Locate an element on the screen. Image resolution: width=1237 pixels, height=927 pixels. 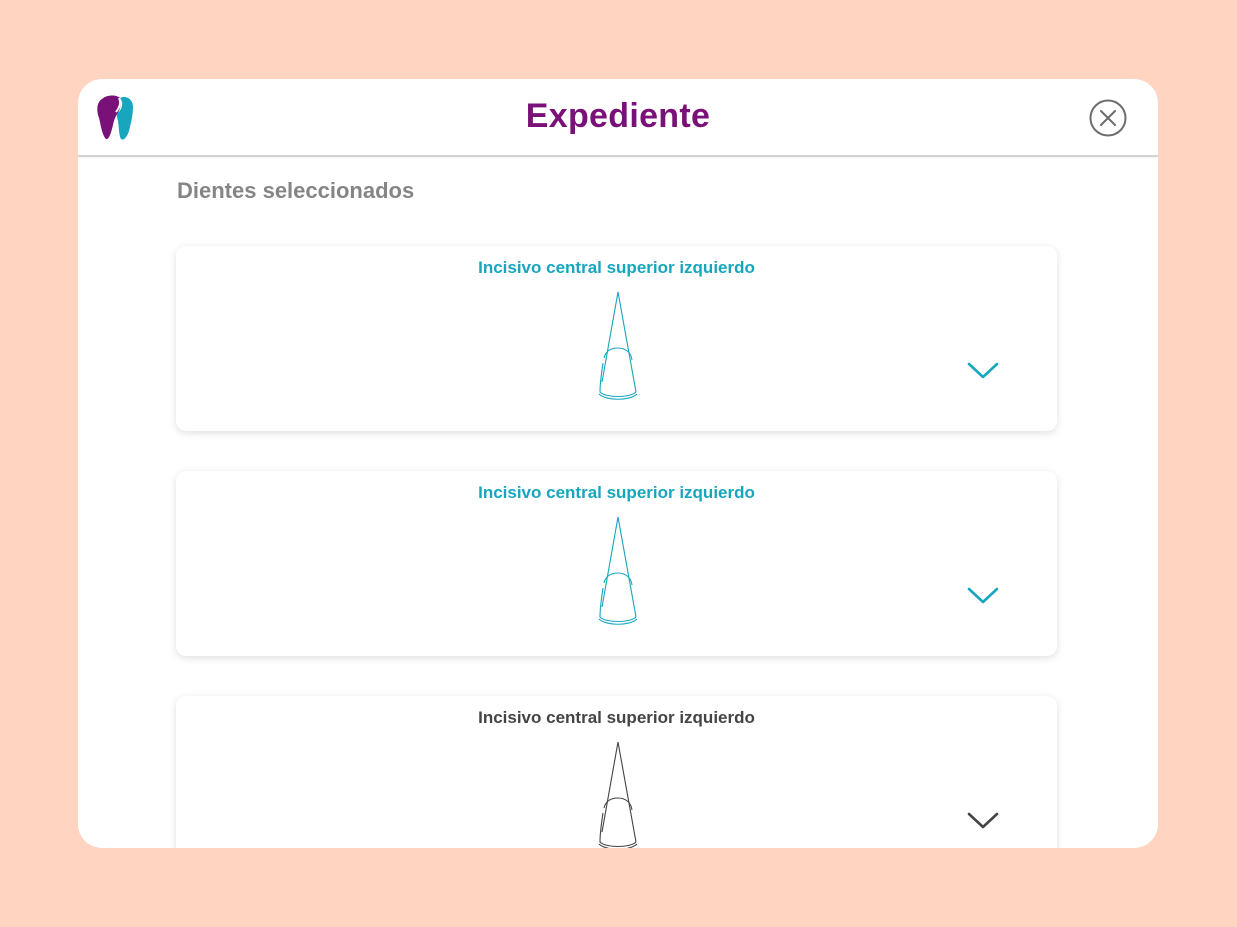
tooth-card-1: Incisivo central superior izquierdo is located at coordinates (616, 338).